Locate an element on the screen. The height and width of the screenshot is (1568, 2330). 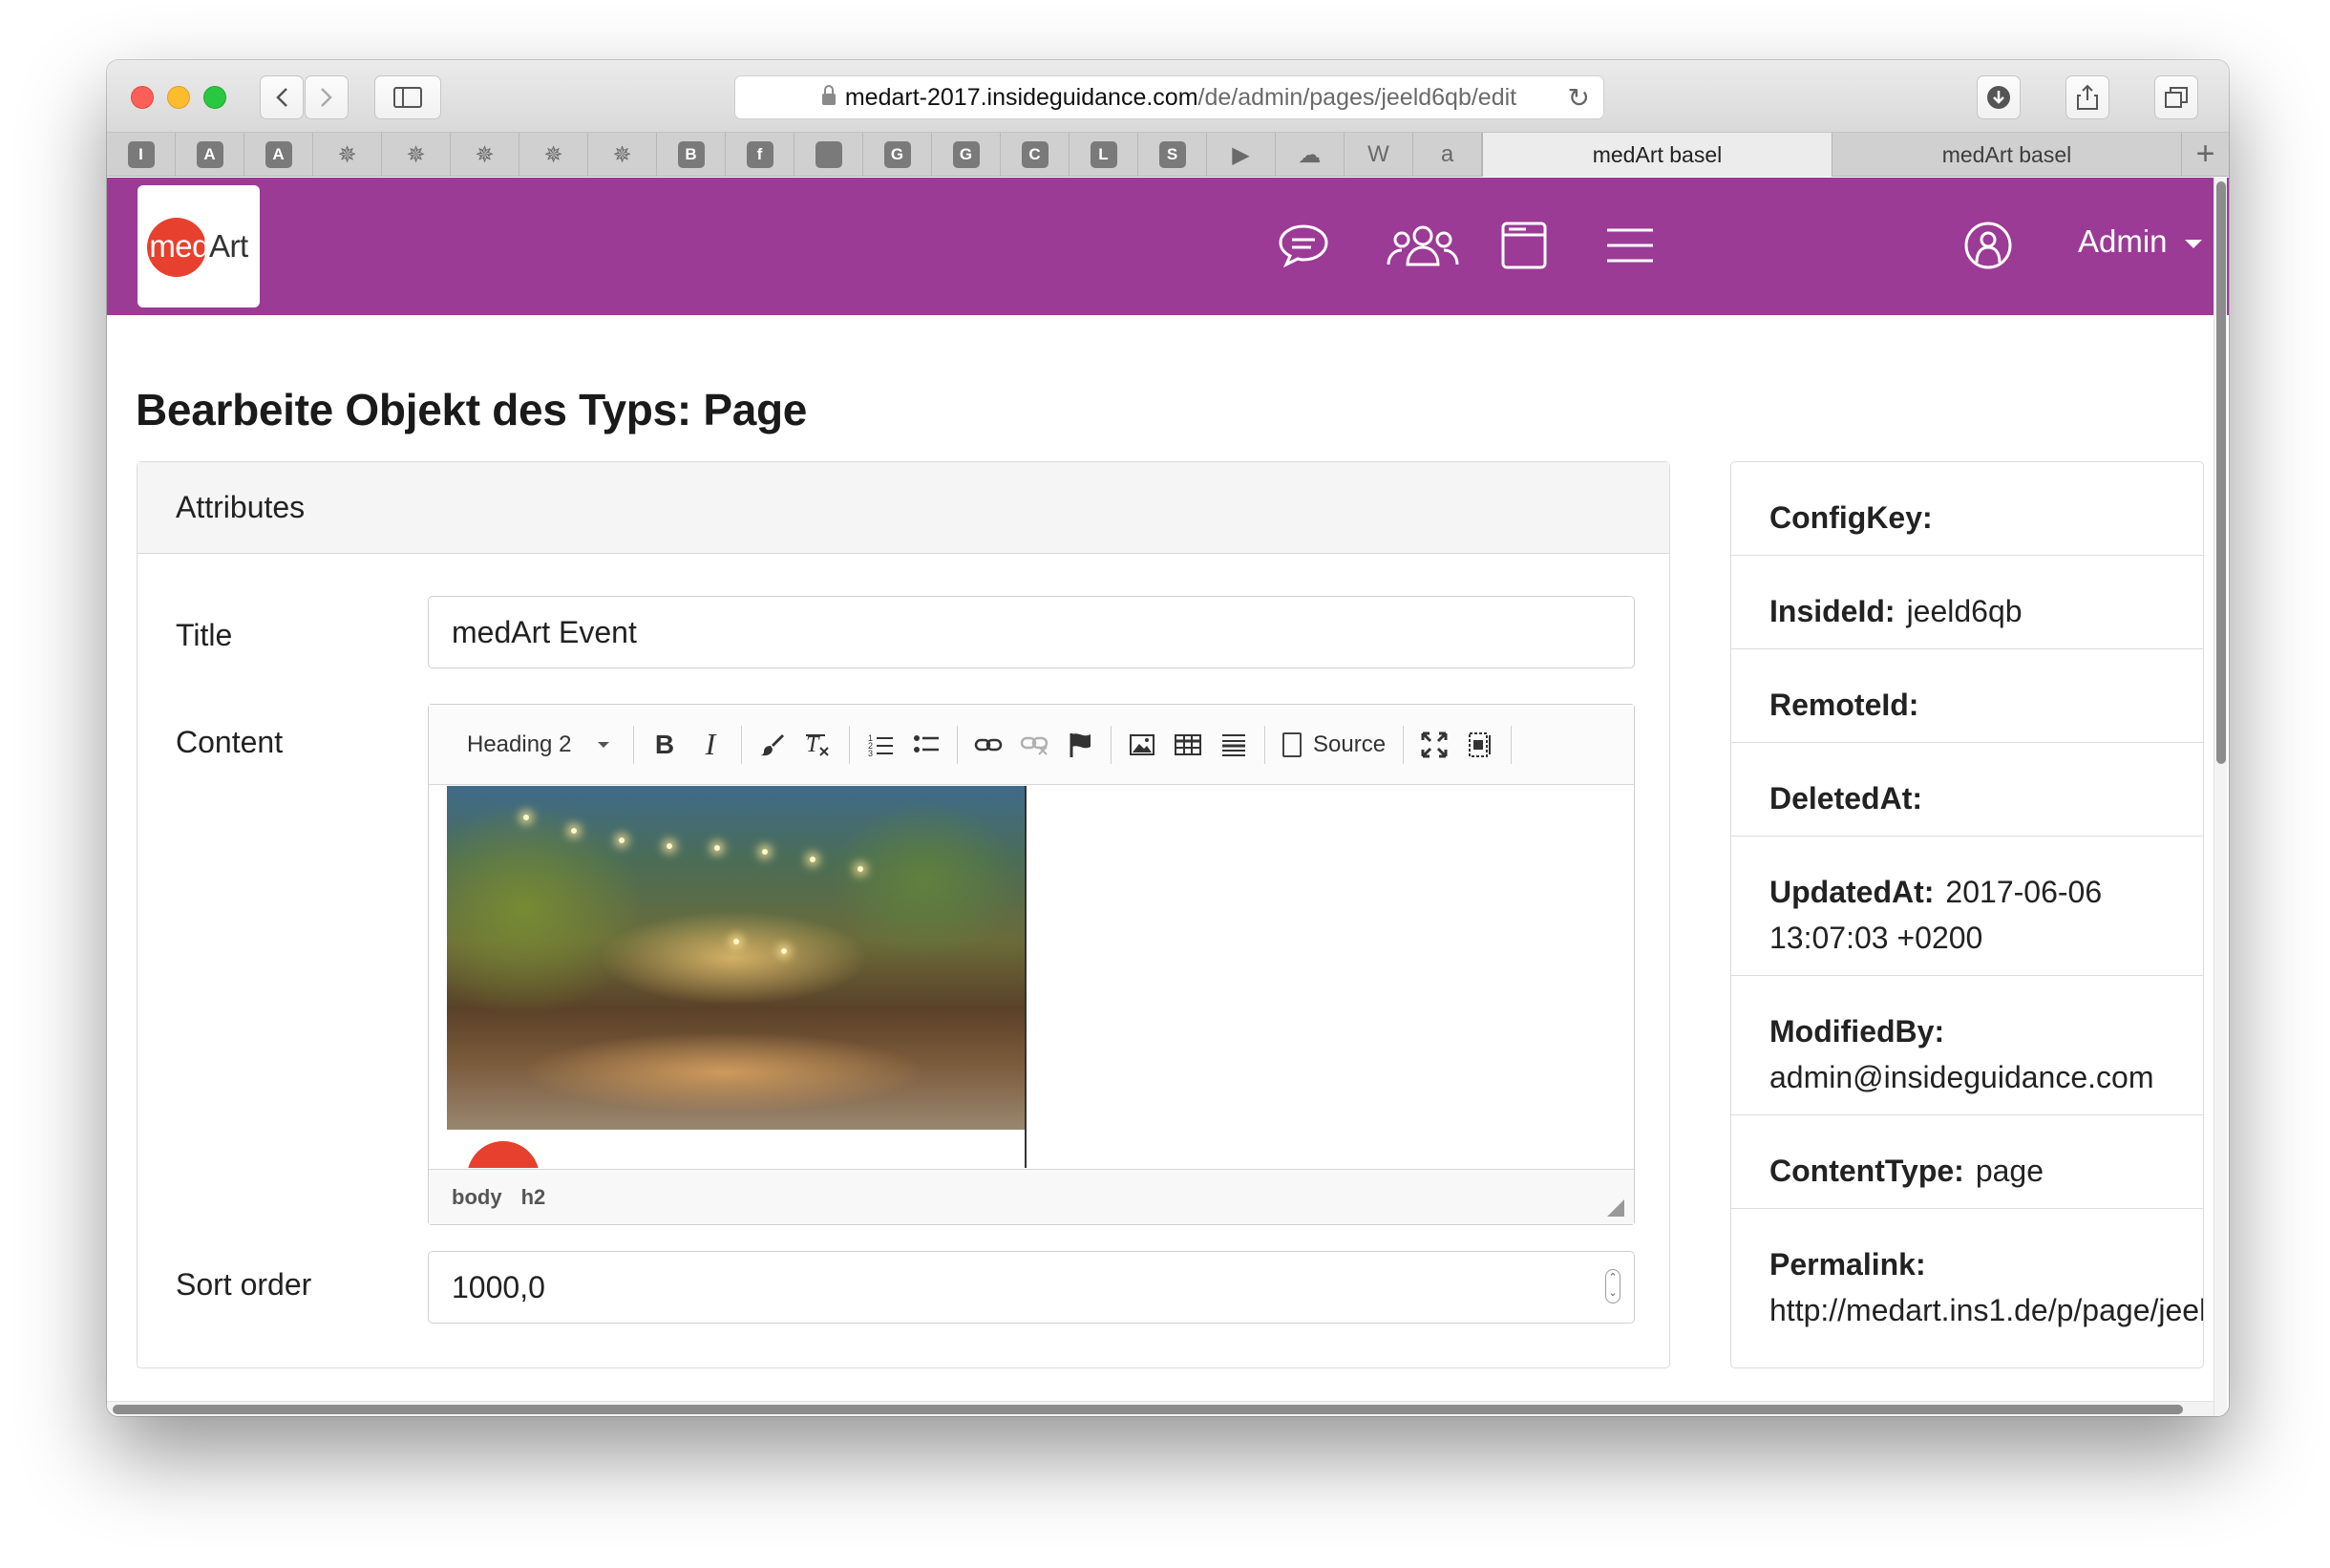
favorite-item: S is located at coordinates (1172, 155).